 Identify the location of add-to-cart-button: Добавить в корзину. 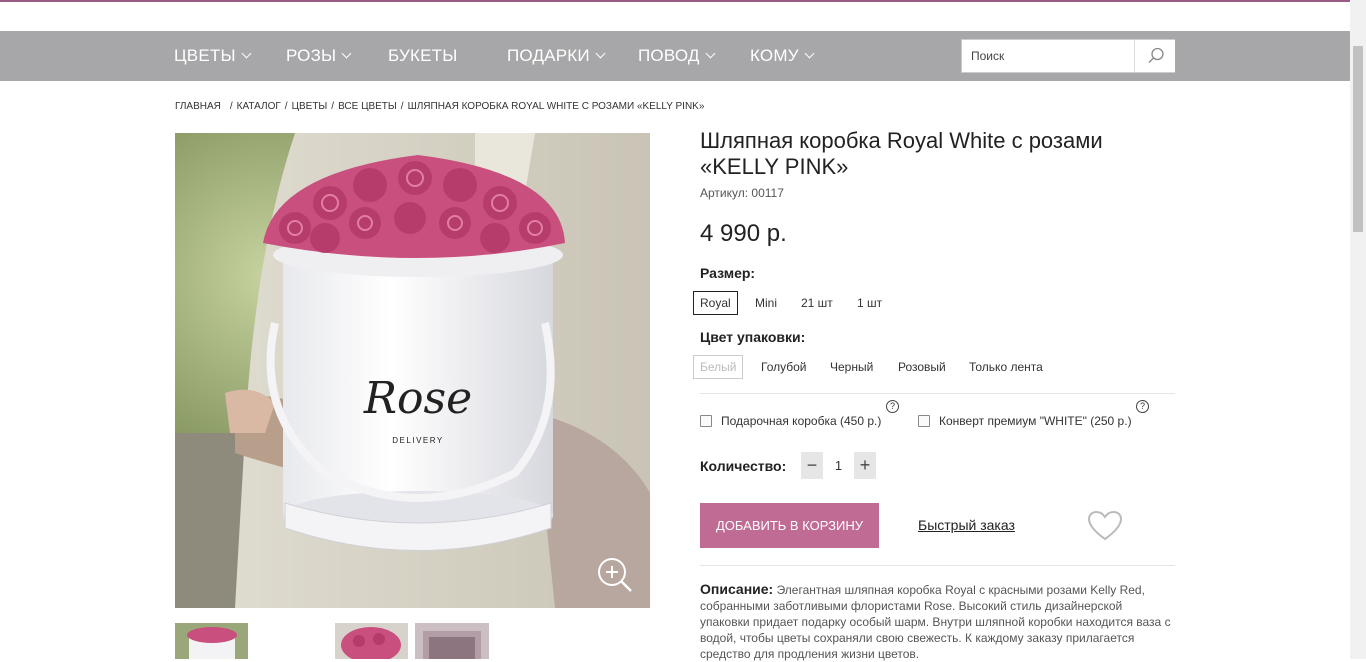
(789, 525).